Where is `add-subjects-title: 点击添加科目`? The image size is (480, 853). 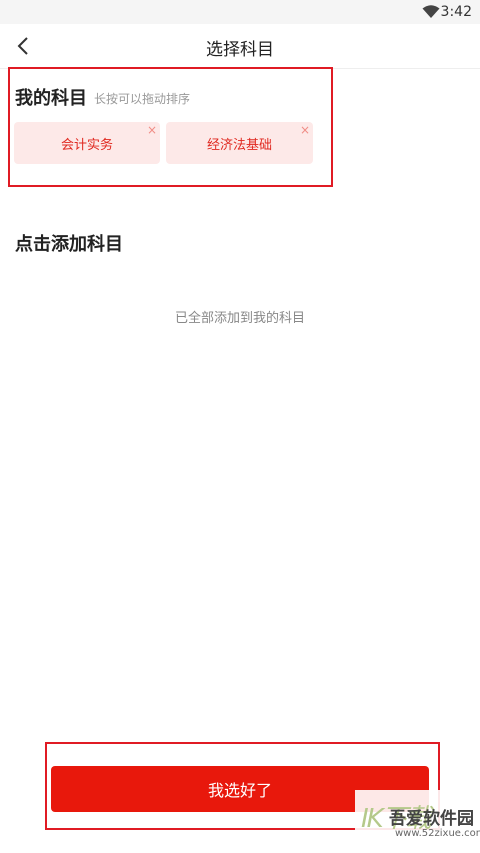 add-subjects-title: 点击添加科目 is located at coordinates (69, 244).